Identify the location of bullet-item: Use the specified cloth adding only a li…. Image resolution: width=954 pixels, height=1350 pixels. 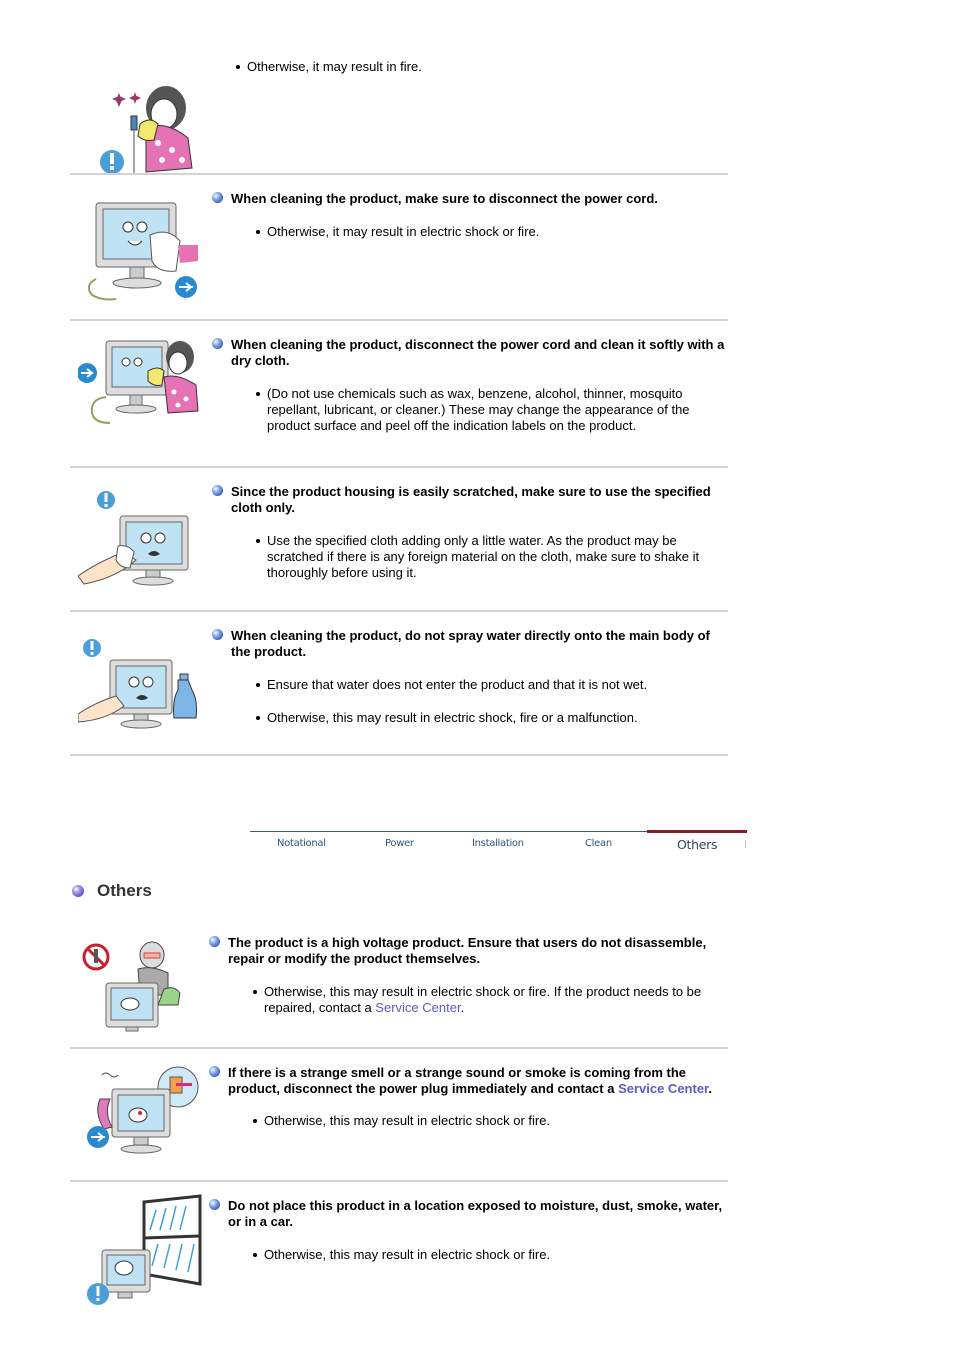
(470, 557).